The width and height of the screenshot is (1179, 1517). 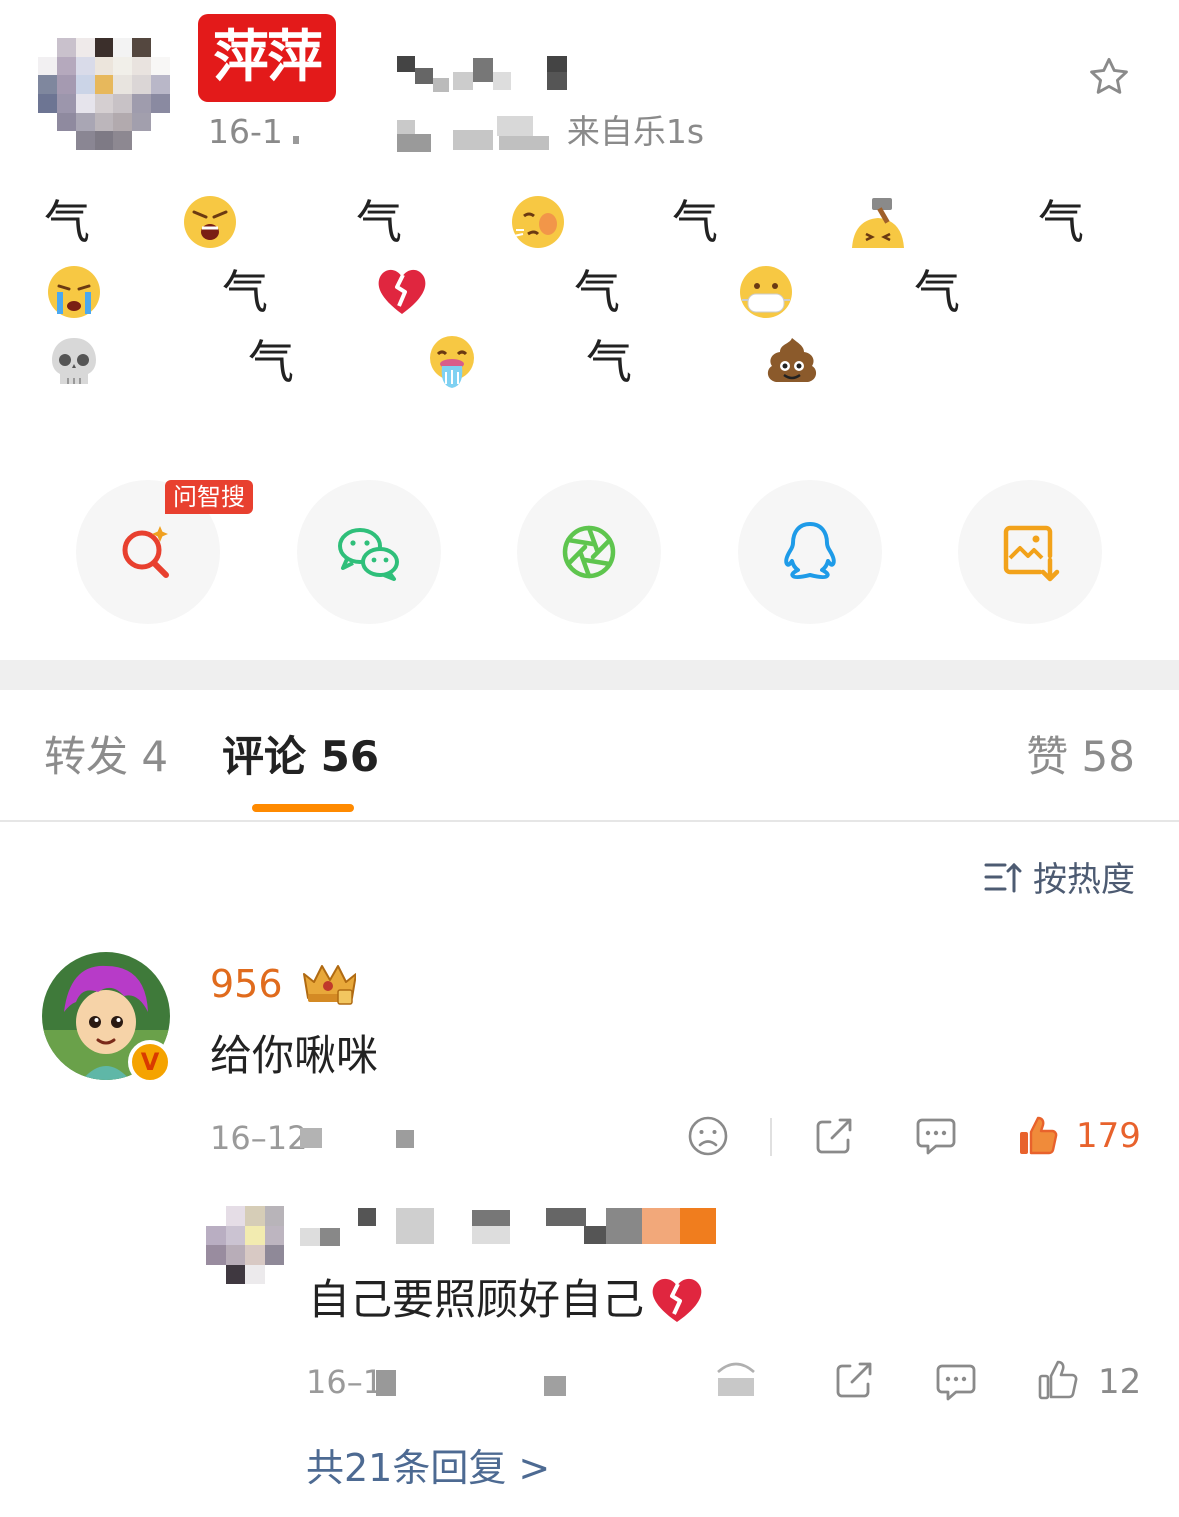 What do you see at coordinates (1084, 880) in the screenshot?
I see `sort-label: 按热度` at bounding box center [1084, 880].